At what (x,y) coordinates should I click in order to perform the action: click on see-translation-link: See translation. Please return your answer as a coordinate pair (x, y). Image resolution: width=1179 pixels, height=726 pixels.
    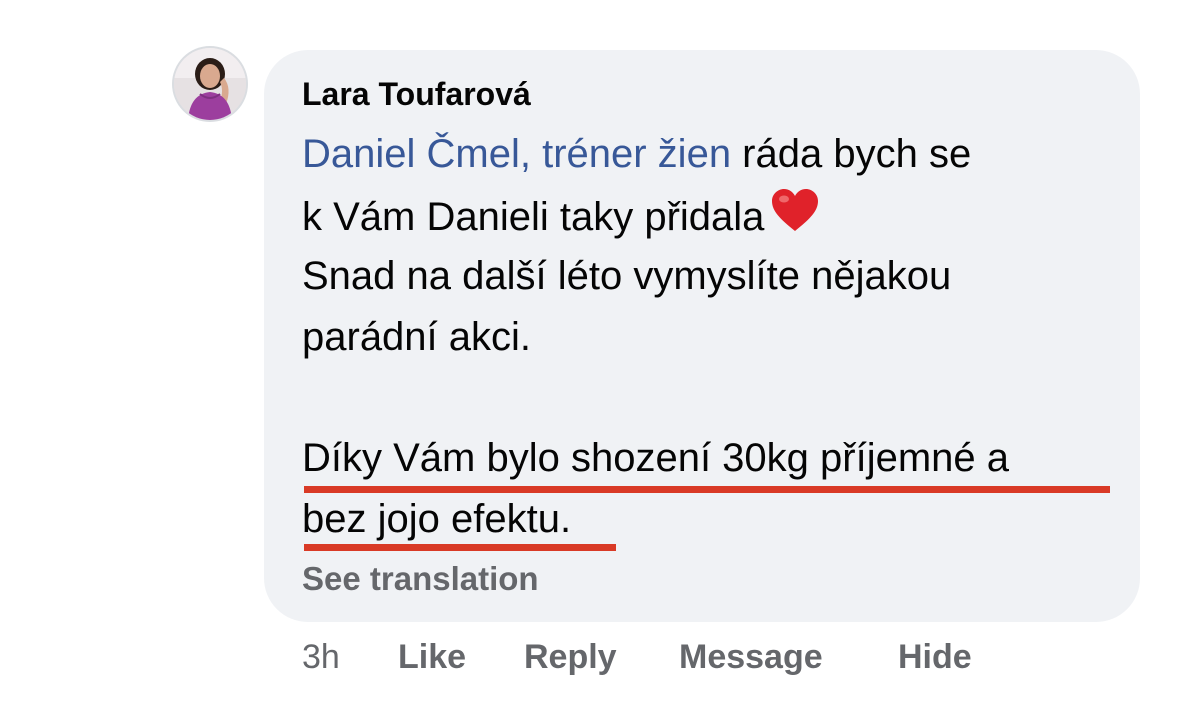
    Looking at the image, I should click on (420, 579).